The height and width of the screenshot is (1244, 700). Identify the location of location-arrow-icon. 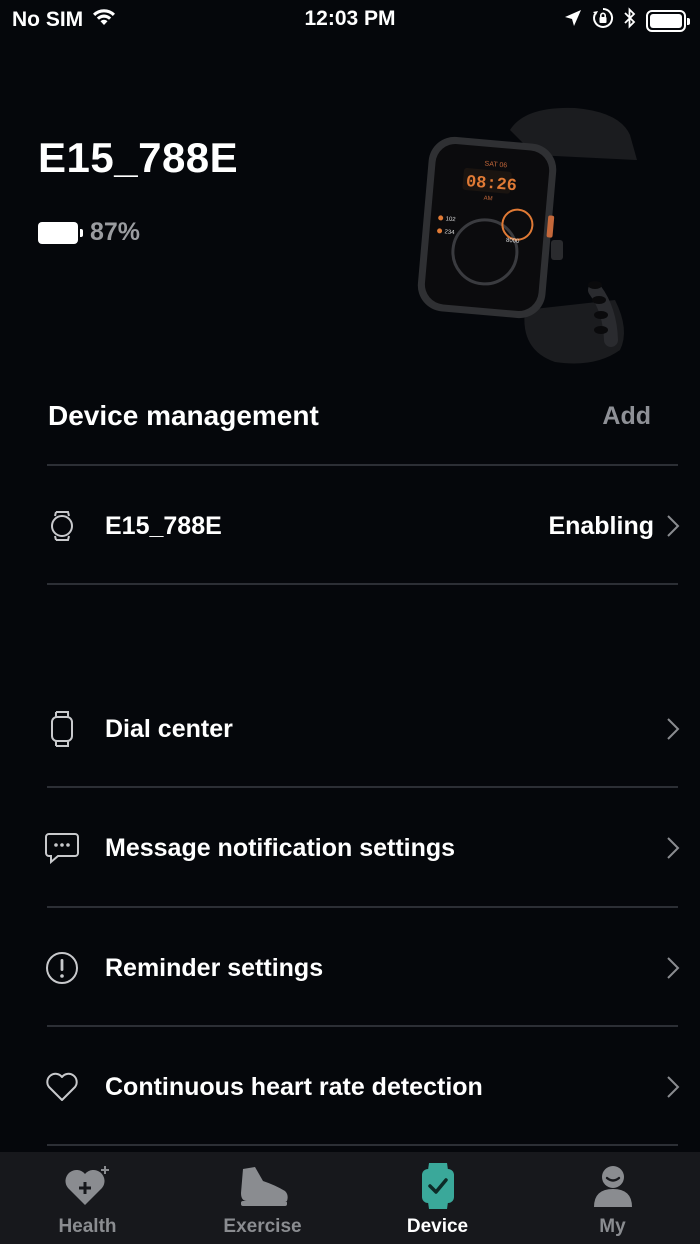
(573, 20).